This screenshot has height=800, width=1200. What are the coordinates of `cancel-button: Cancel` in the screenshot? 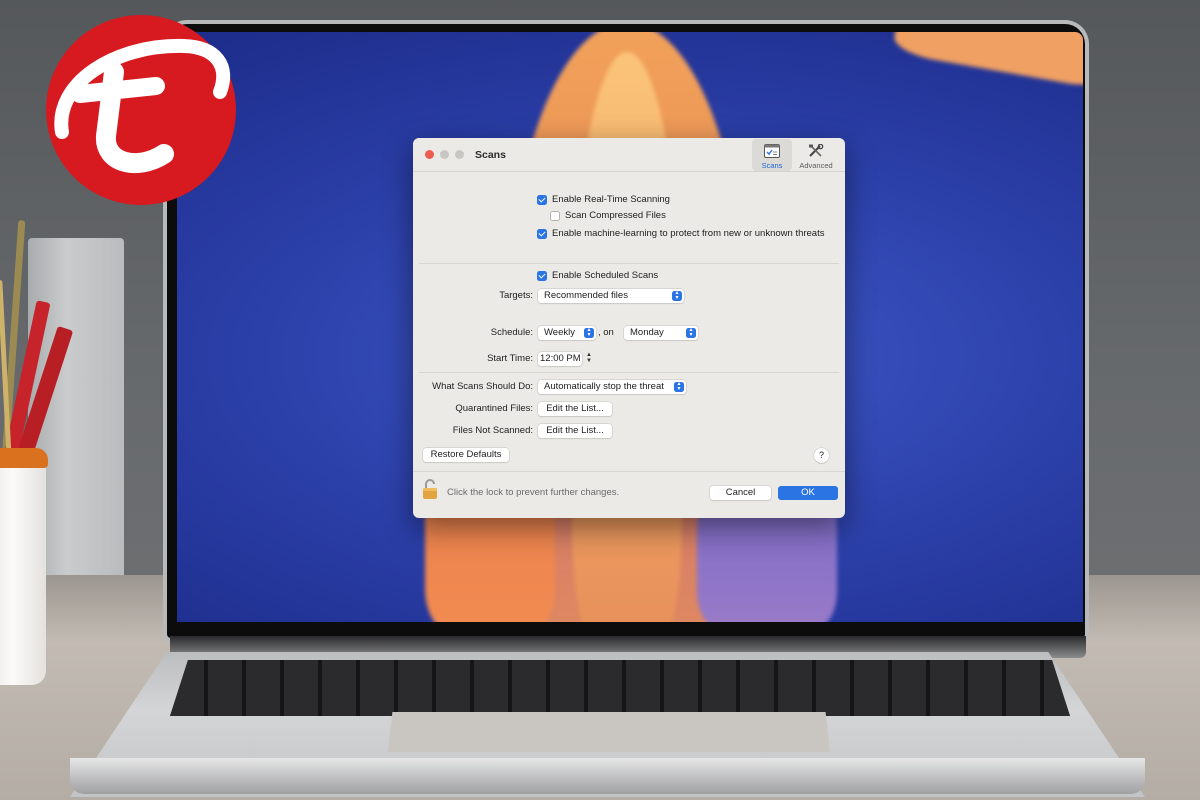 It's located at (740, 493).